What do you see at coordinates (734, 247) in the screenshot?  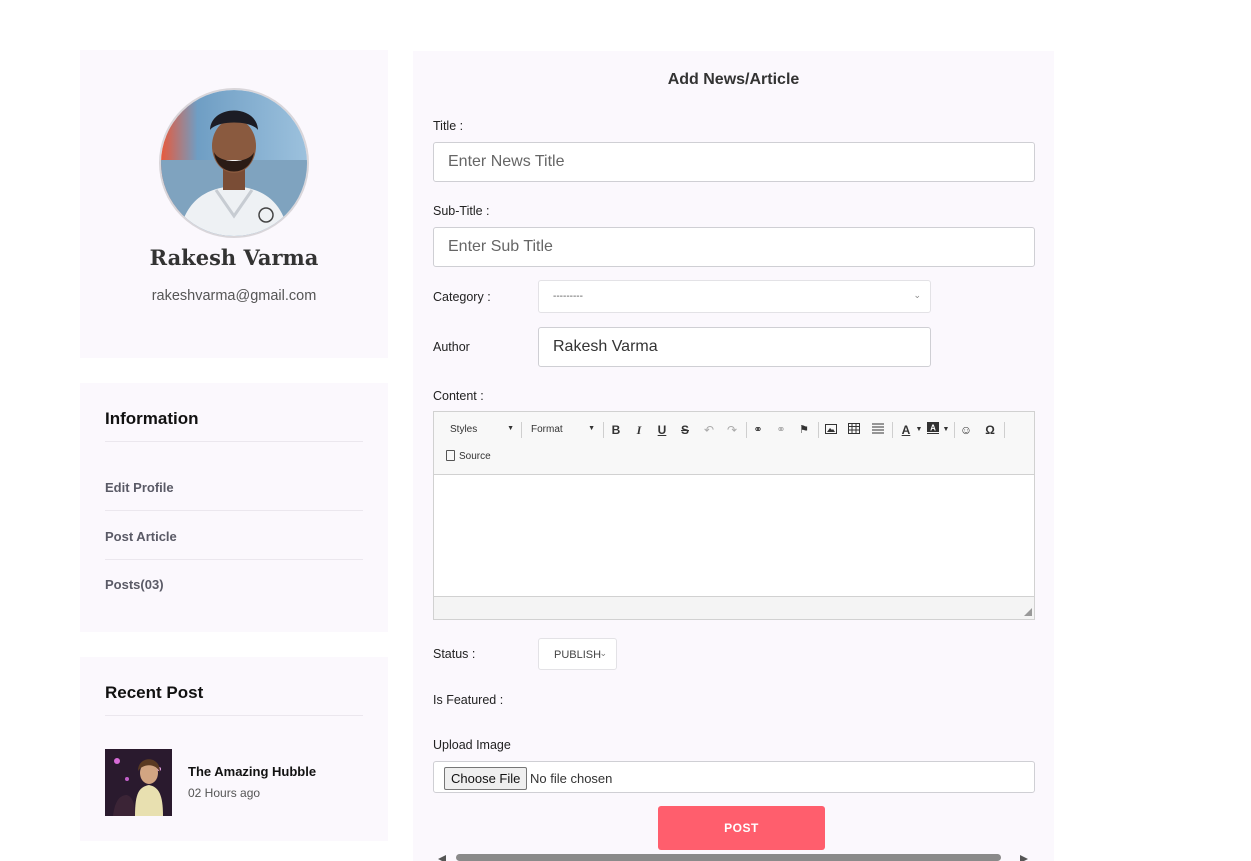 I see `subtitle-input` at bounding box center [734, 247].